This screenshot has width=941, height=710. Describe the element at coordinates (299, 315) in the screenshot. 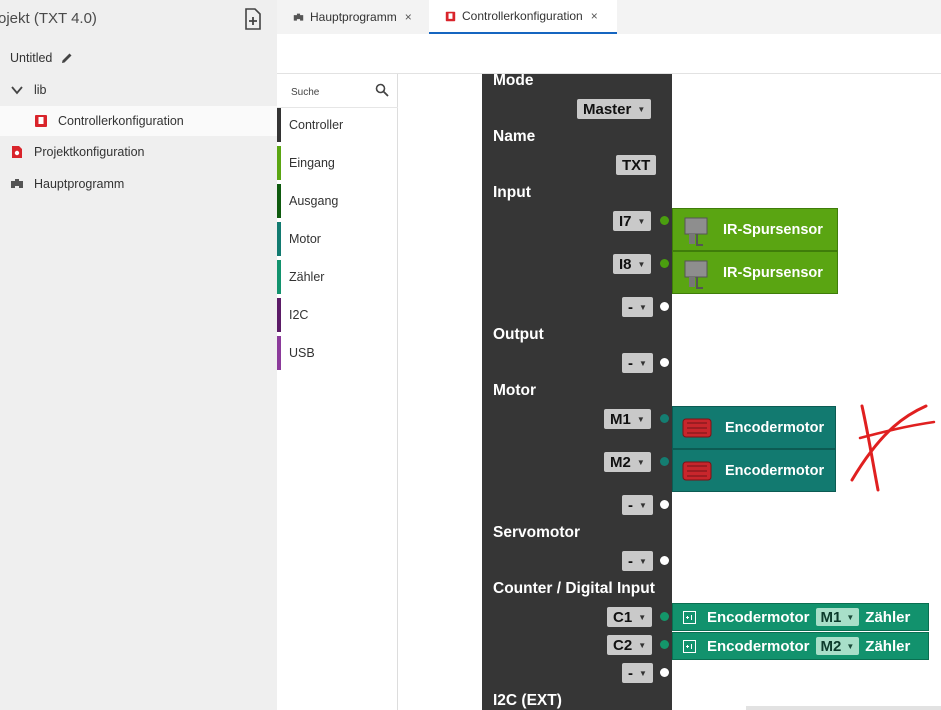

I see `category-label: I2C` at that location.